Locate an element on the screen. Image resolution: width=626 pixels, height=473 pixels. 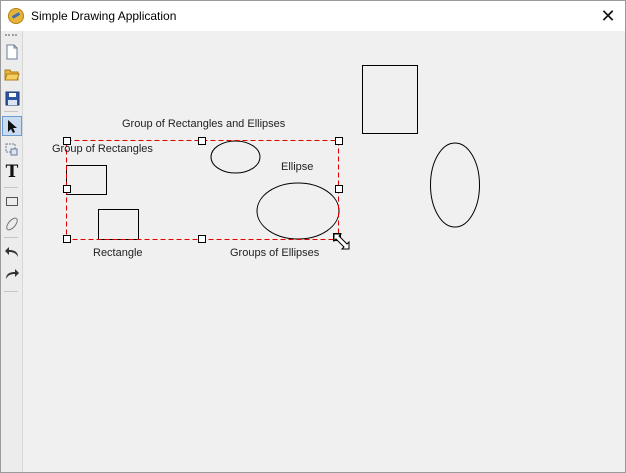
open-folder-icon is located at coordinates (12, 75).